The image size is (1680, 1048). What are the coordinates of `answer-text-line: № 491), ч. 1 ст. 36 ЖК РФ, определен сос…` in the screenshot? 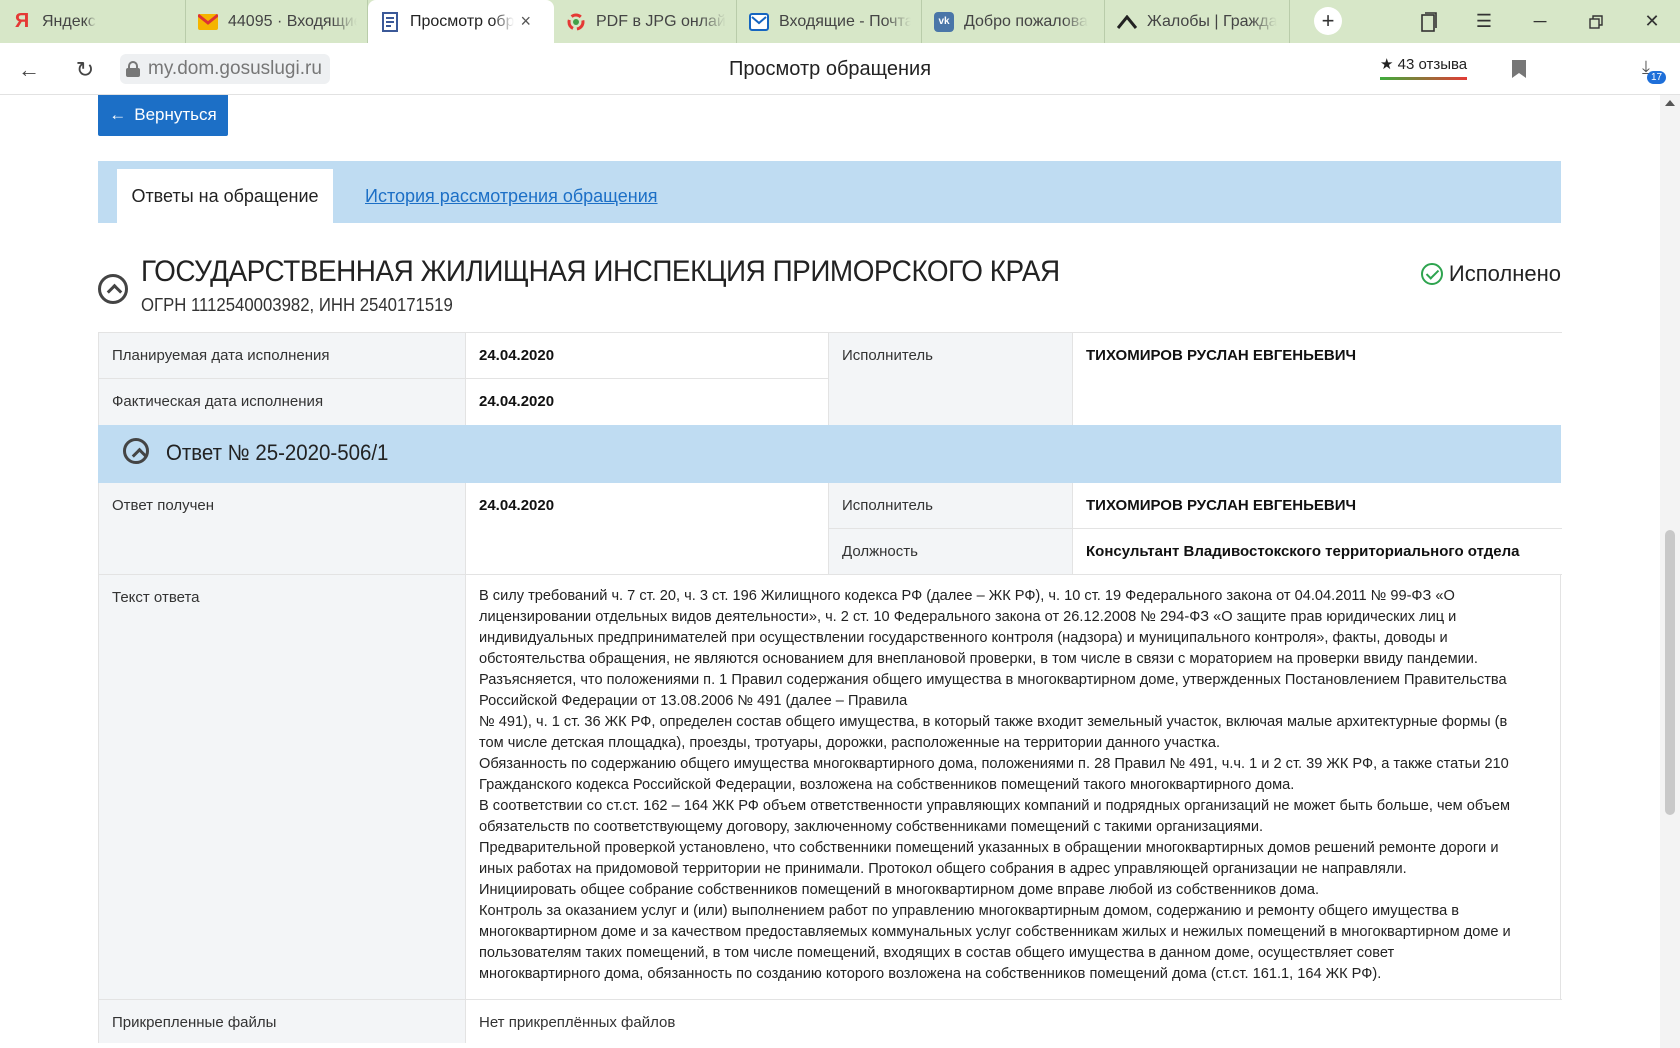 It's located at (993, 722).